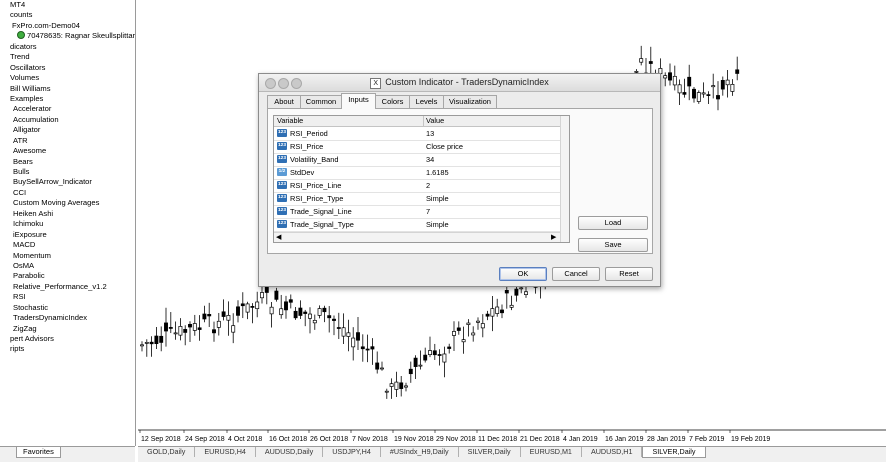 The image size is (886, 462). Describe the element at coordinates (67, 26) in the screenshot. I see `navigator-item: FxPro.com-Demo04` at that location.